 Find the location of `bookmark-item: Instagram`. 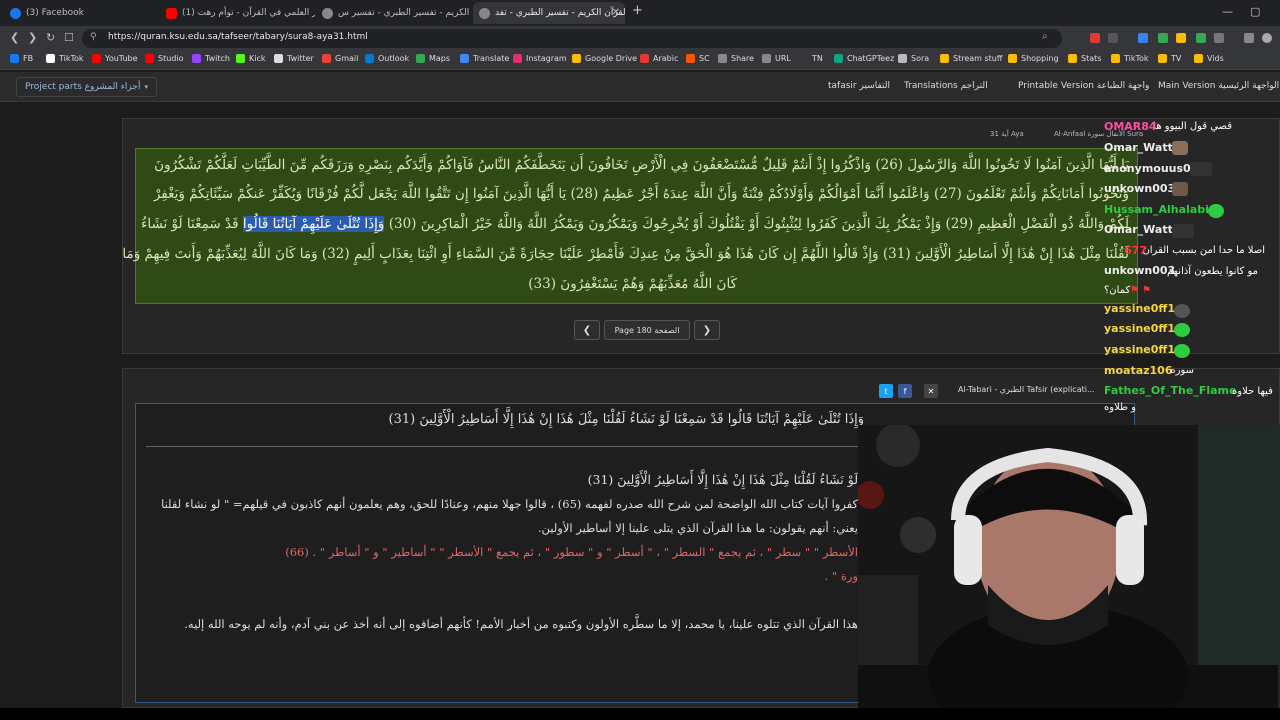

bookmark-item: Instagram is located at coordinates (540, 58).